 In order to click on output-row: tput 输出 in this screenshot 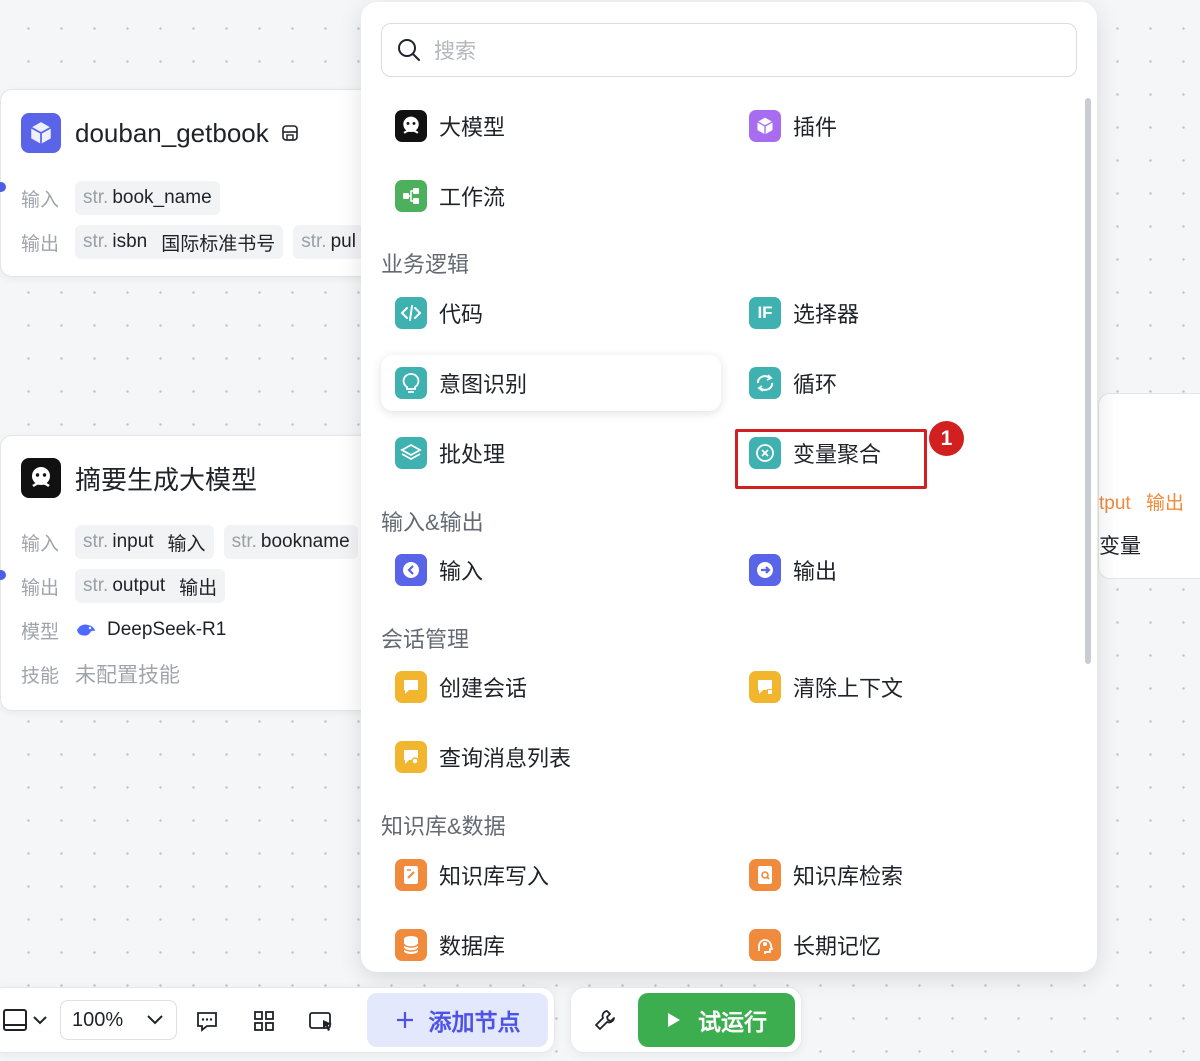, I will do `click(1141, 501)`.